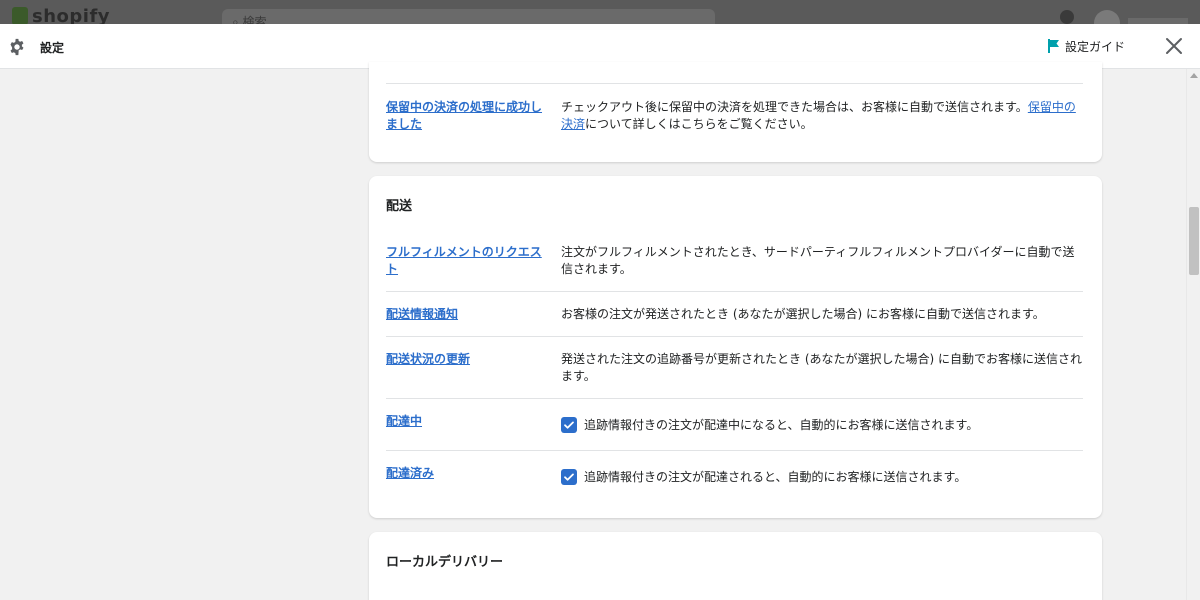 The width and height of the screenshot is (1200, 600). Describe the element at coordinates (466, 421) in the screenshot. I see `out-for-delivery-link: 配達中` at that location.